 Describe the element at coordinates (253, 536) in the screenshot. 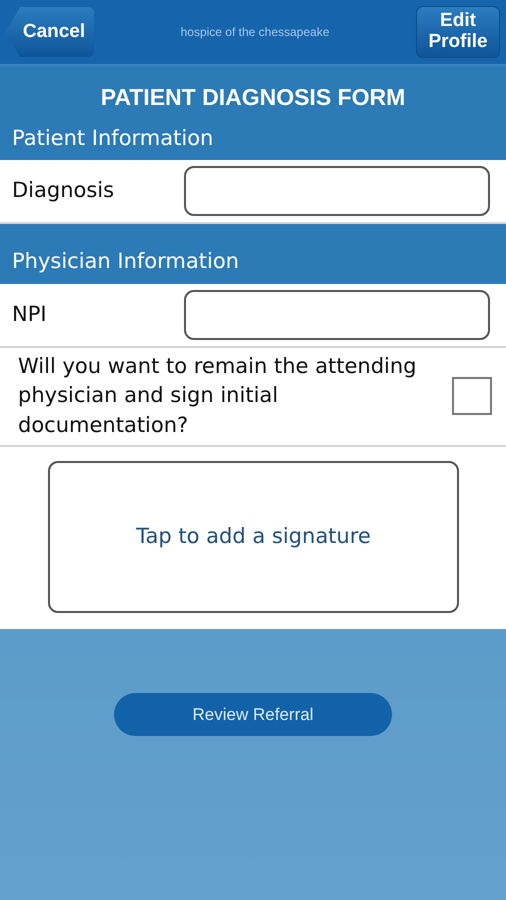

I see `signature-pad: Tap to add a signature` at that location.